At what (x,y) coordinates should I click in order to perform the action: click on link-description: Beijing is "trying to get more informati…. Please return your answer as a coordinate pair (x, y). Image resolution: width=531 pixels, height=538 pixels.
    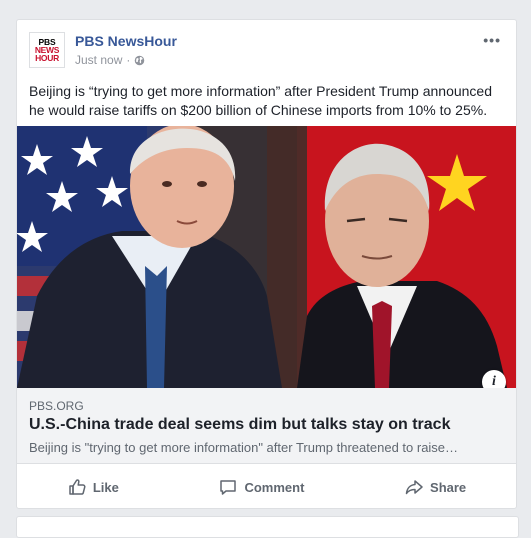
    Looking at the image, I should click on (244, 447).